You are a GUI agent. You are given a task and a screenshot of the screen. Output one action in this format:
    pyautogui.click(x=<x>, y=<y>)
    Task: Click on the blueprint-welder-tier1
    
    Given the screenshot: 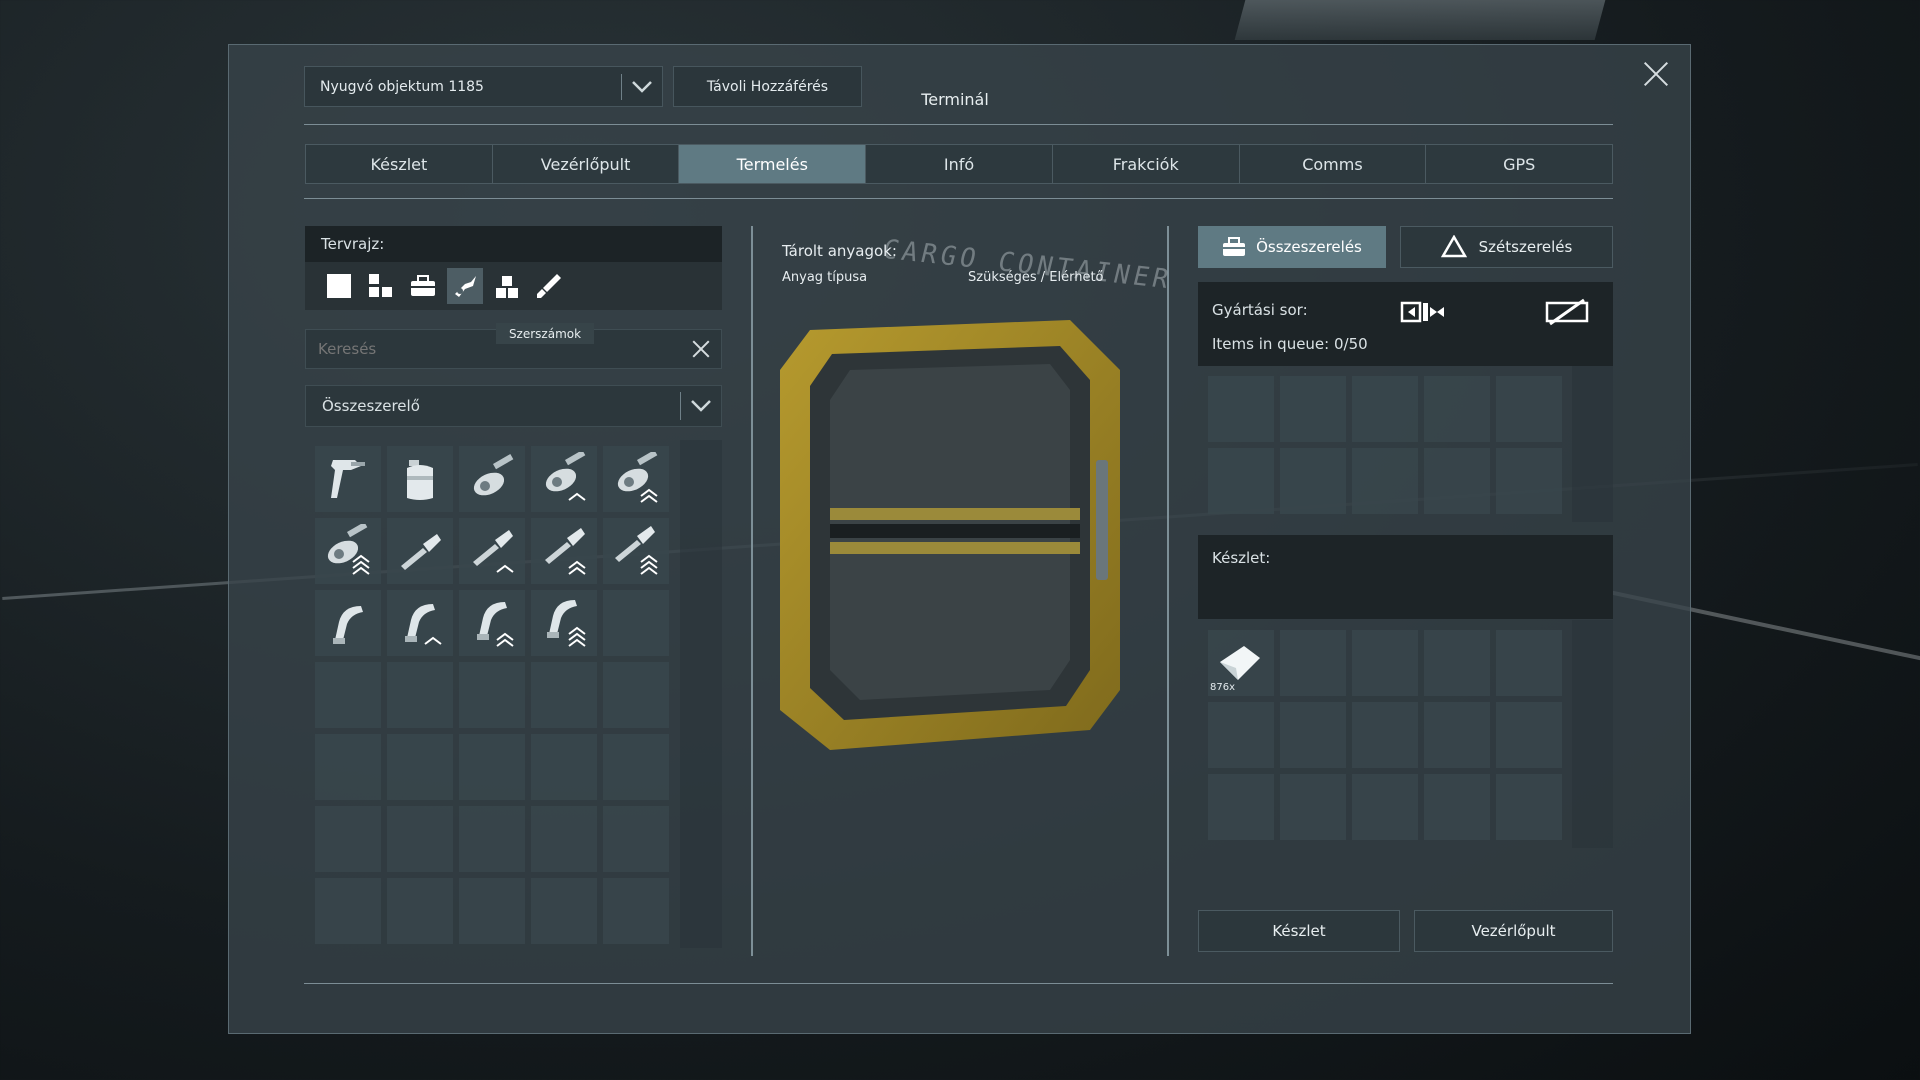 What is the action you would take?
    pyautogui.click(x=420, y=623)
    